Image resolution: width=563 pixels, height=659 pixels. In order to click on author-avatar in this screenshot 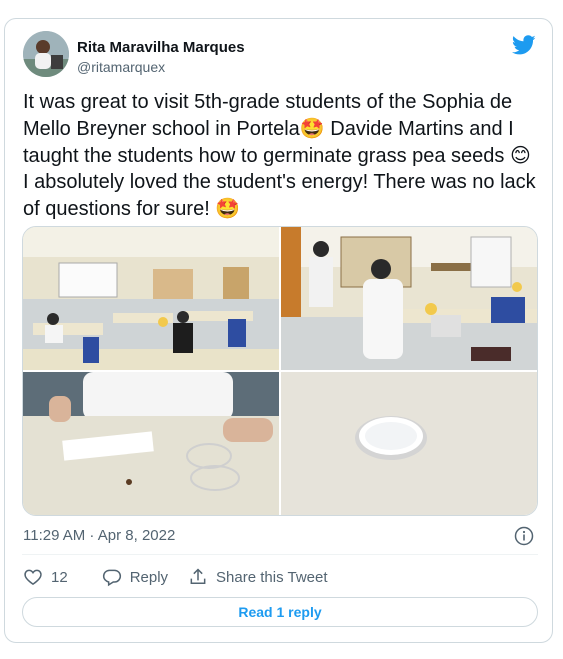, I will do `click(46, 54)`.